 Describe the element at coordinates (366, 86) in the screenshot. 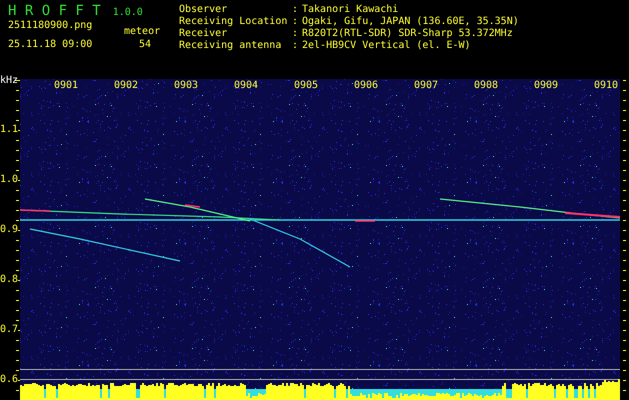

I see `time-label: 0906` at that location.